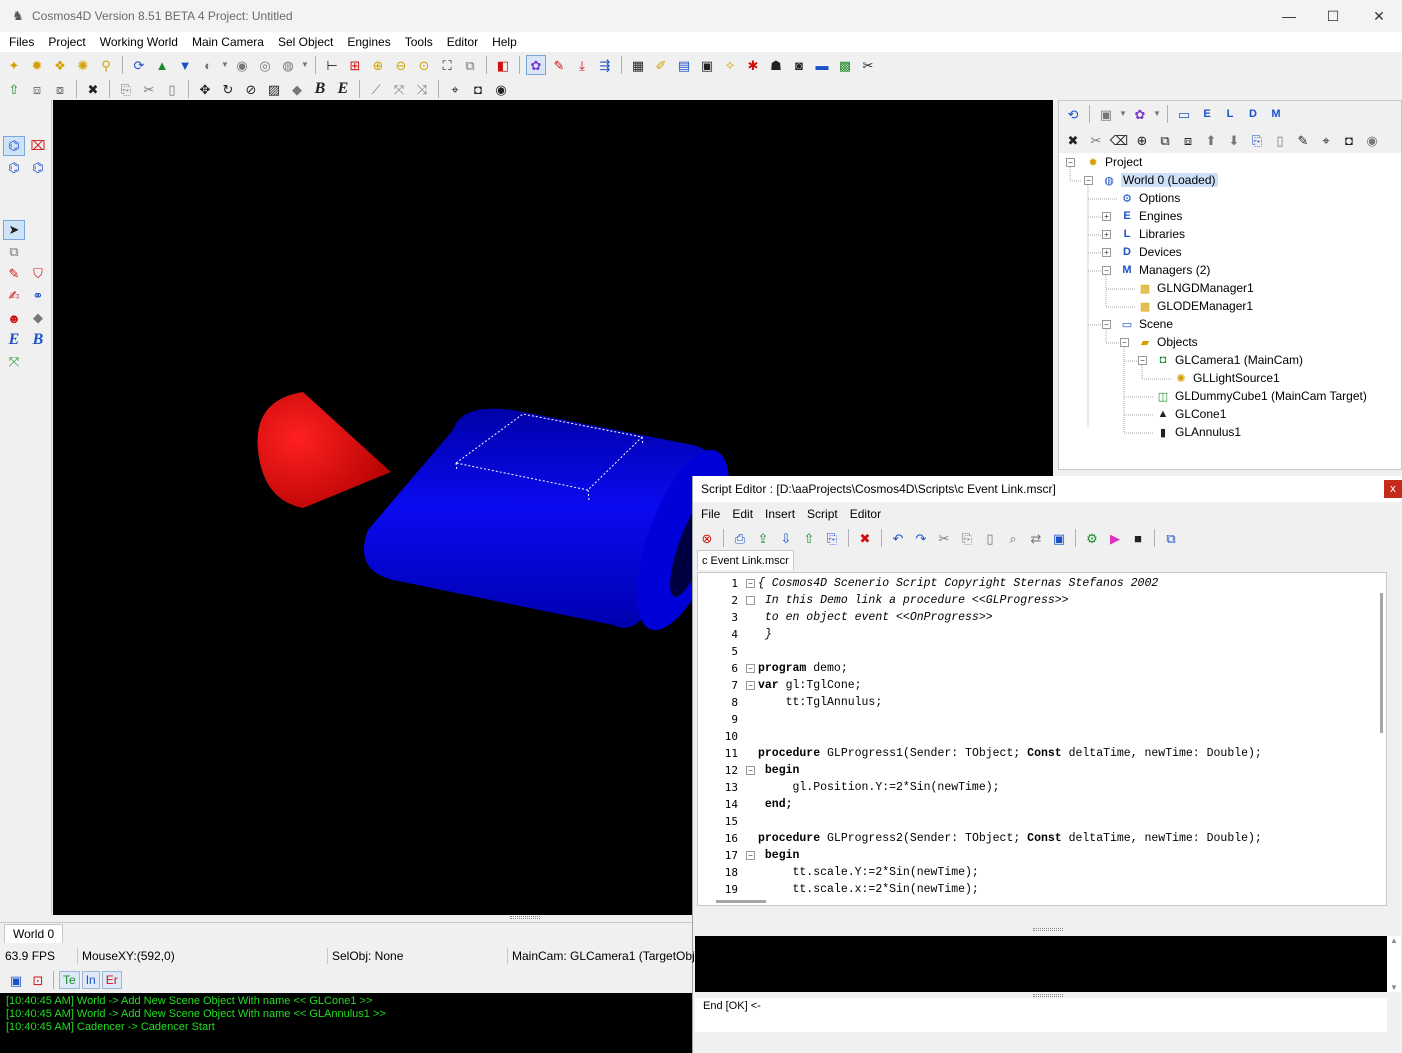 Image resolution: width=1402 pixels, height=1053 pixels. What do you see at coordinates (447, 65) in the screenshot?
I see `zoom-extents-icon: ⛶` at bounding box center [447, 65].